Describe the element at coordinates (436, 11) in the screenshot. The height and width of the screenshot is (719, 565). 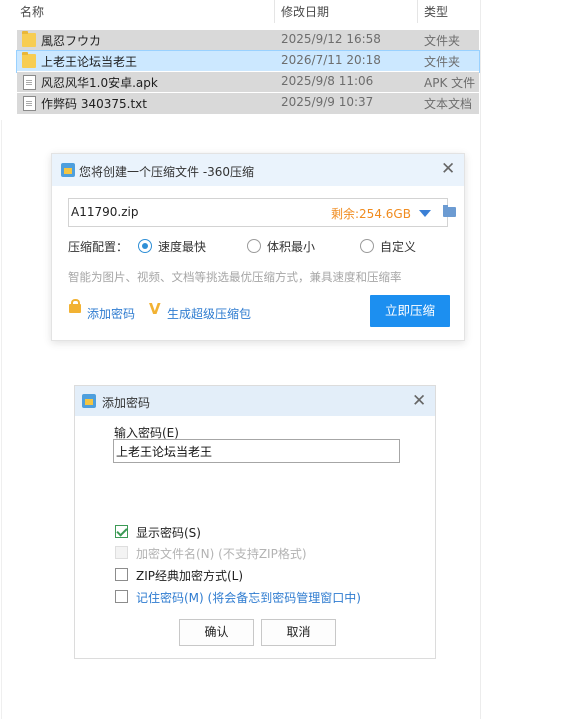
I see `column-type: 类型` at that location.